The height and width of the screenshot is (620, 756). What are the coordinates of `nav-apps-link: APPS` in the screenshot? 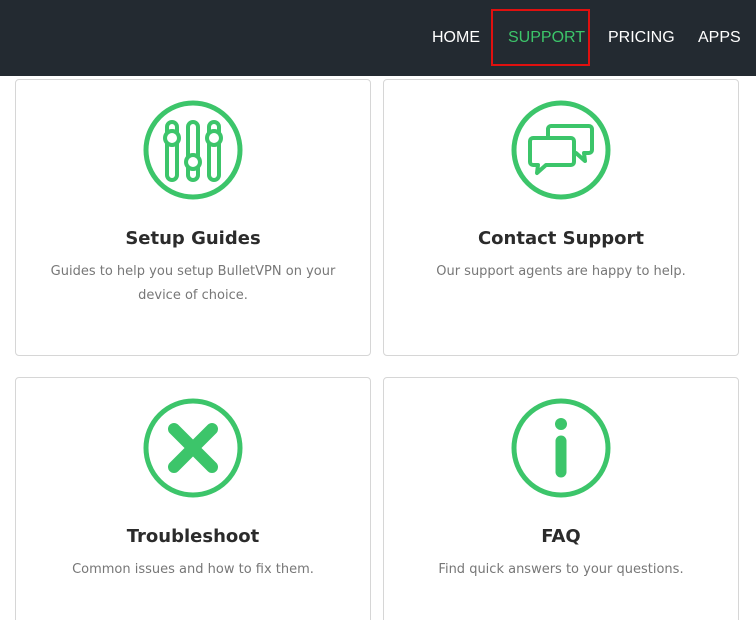 It's located at (719, 38).